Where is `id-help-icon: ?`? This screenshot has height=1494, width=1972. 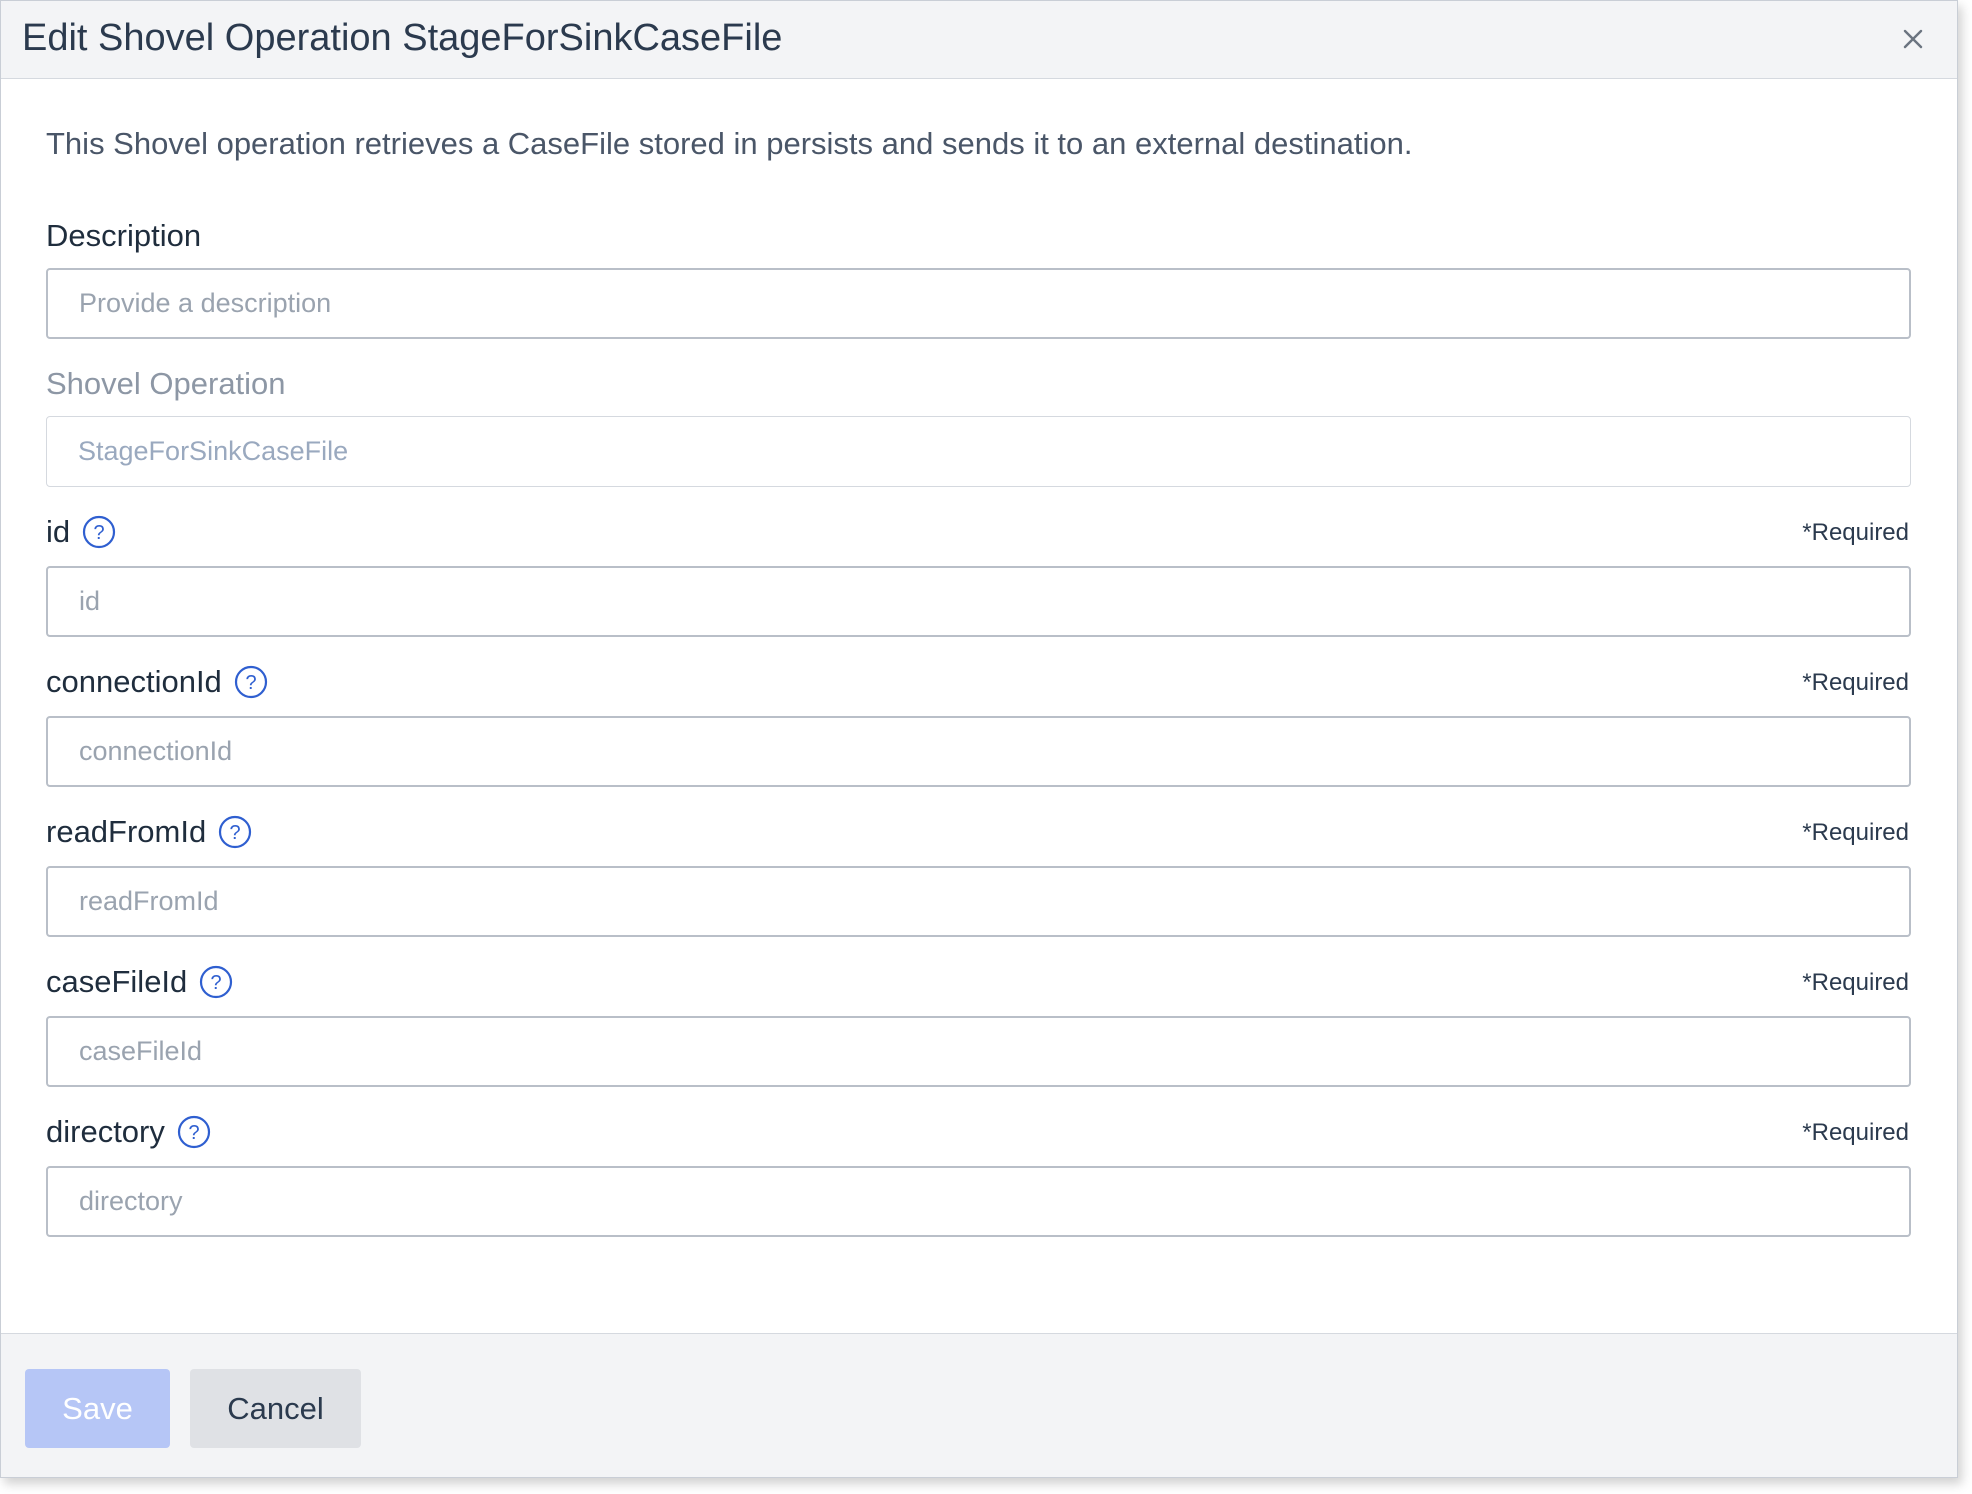 id-help-icon: ? is located at coordinates (99, 532).